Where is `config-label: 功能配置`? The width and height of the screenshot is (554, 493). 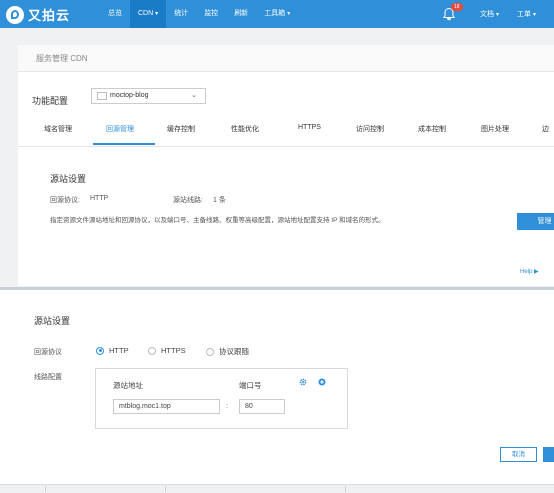
config-label: 功能配置 is located at coordinates (50, 101).